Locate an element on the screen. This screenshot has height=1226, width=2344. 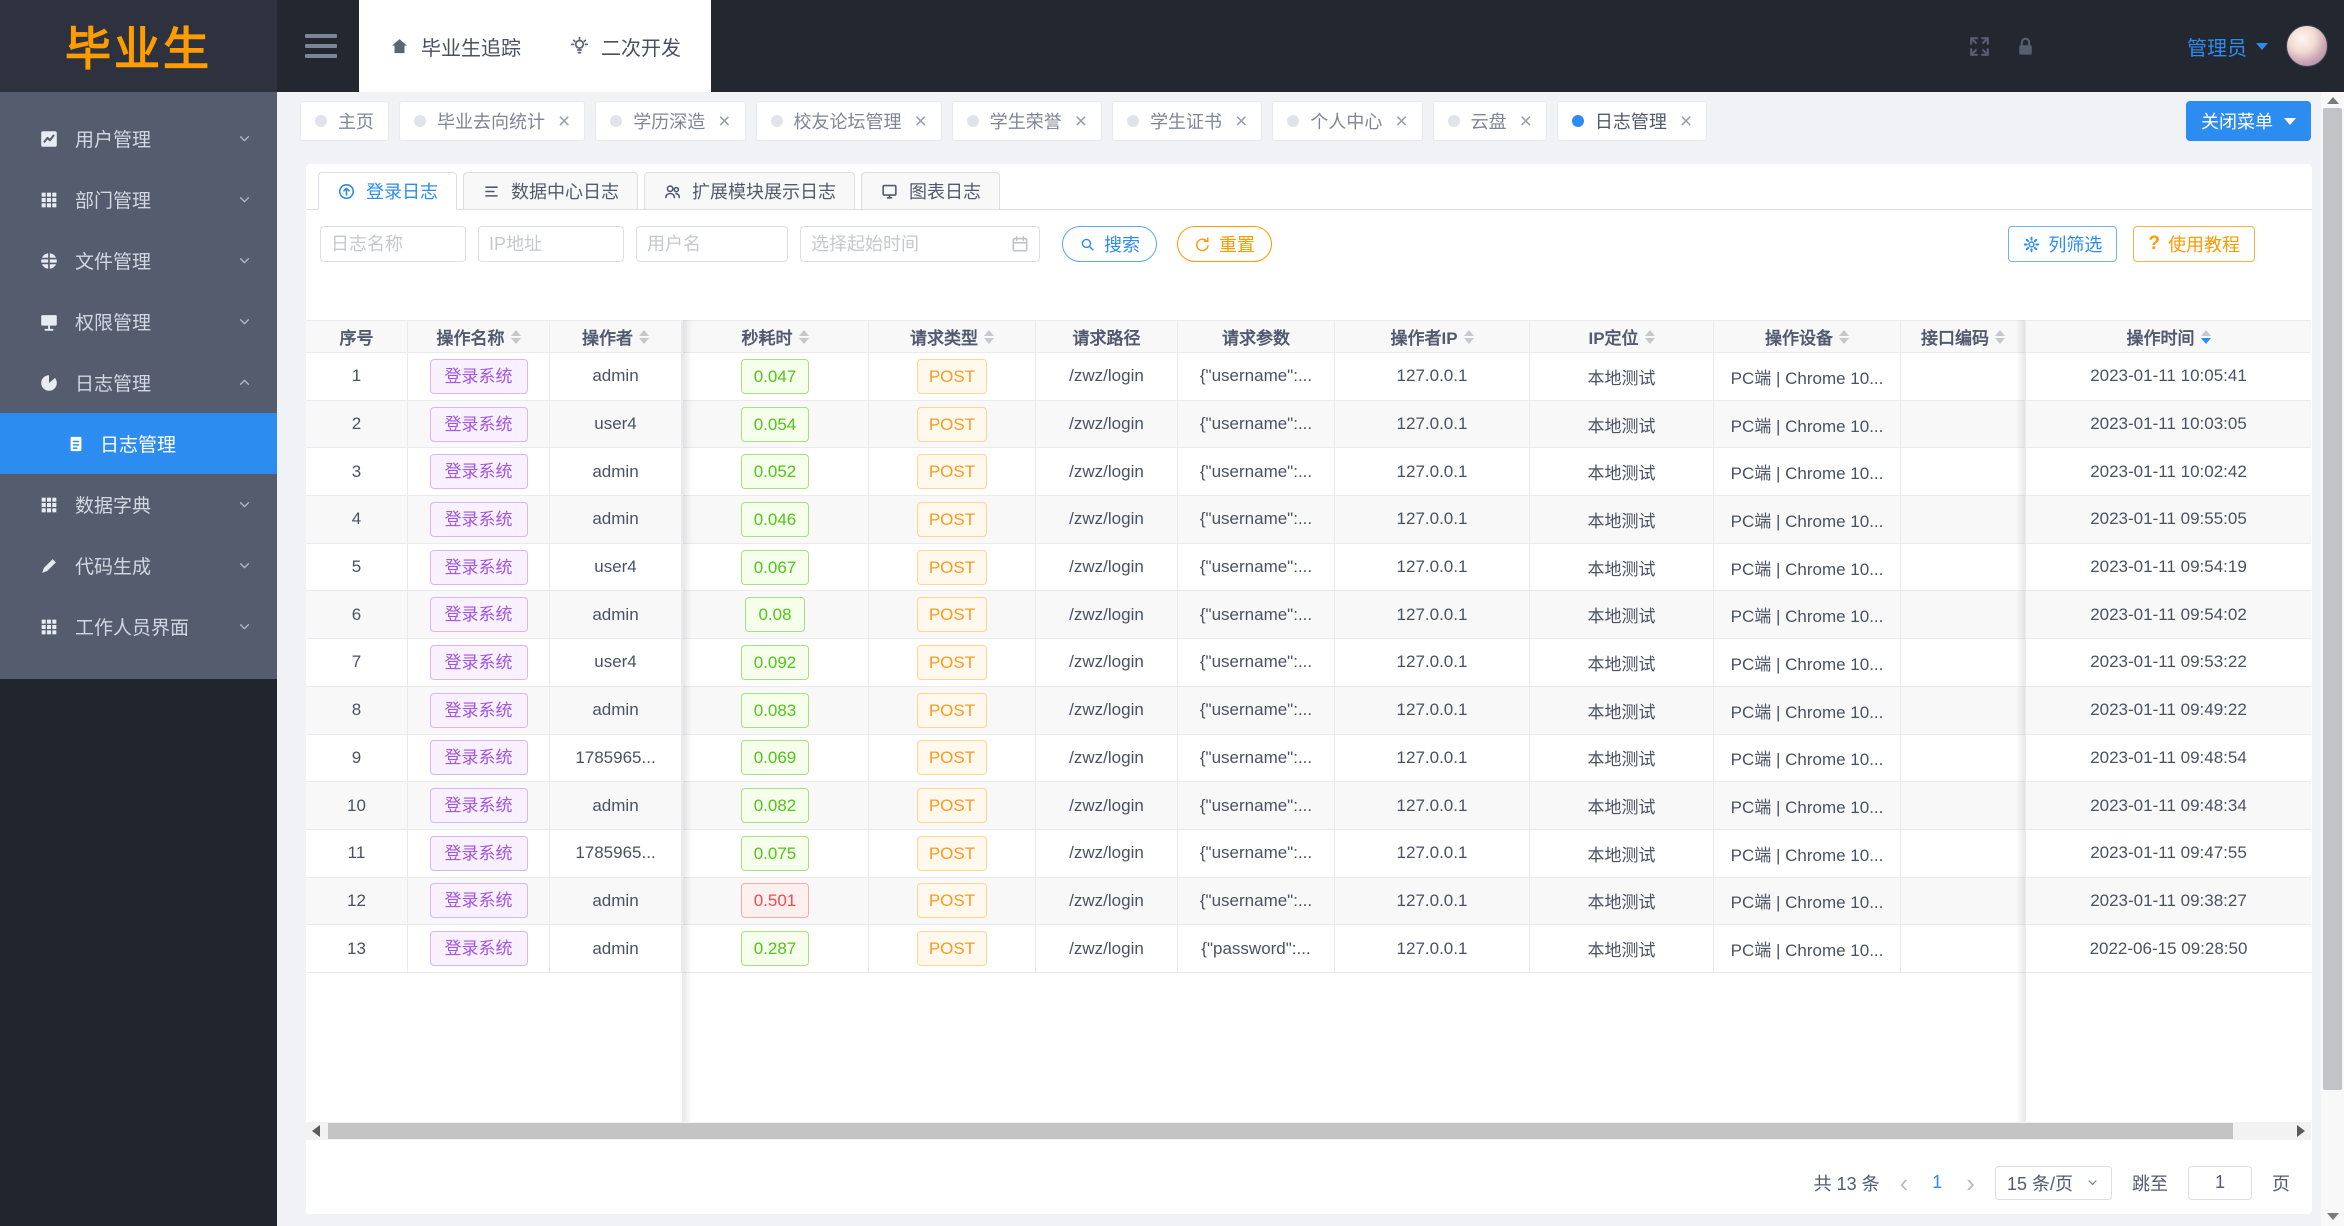
top-nav-二次开发: 二次开发 is located at coordinates (625, 46).